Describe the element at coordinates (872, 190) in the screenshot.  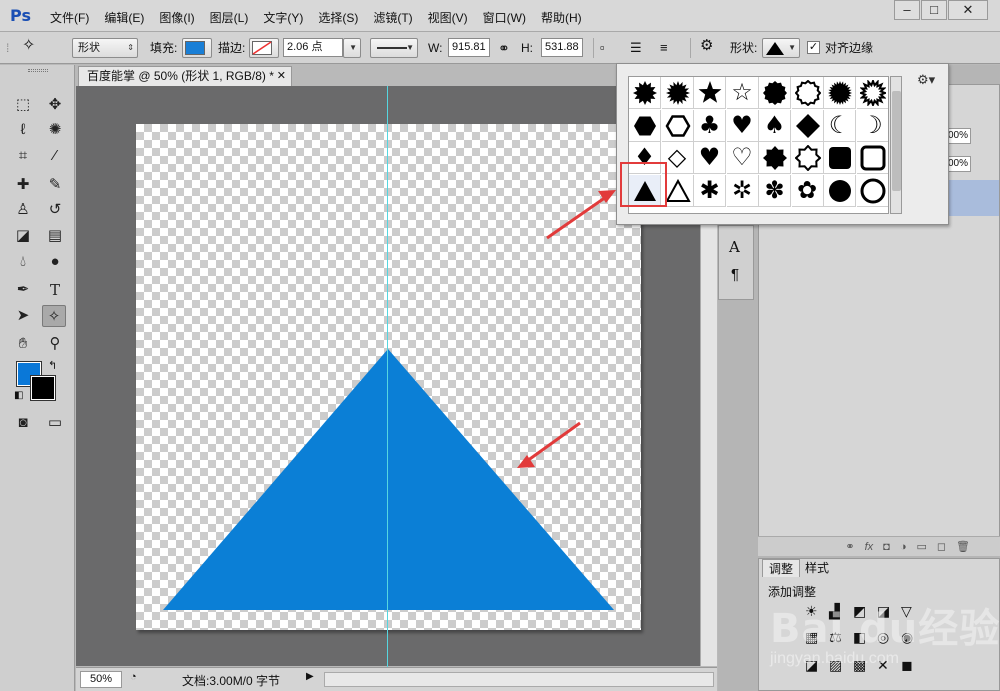
I see `shape-option-circle-outline` at that location.